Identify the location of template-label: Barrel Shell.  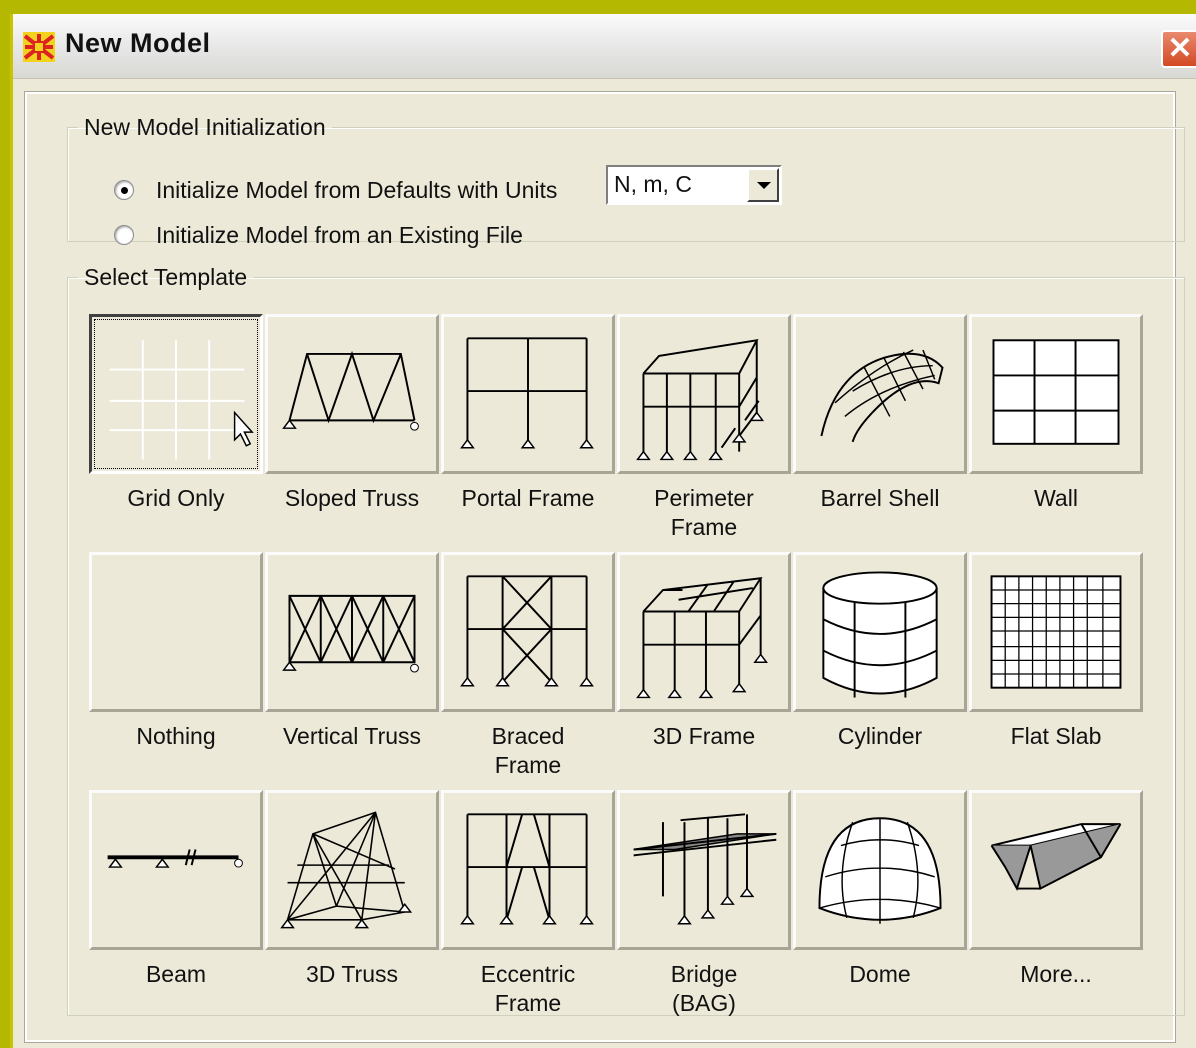
(880, 498).